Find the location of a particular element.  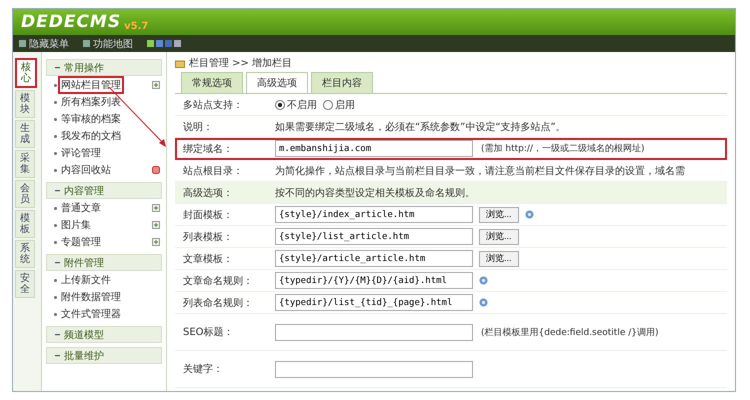

field-label: 文章命名规则： is located at coordinates (218, 281).